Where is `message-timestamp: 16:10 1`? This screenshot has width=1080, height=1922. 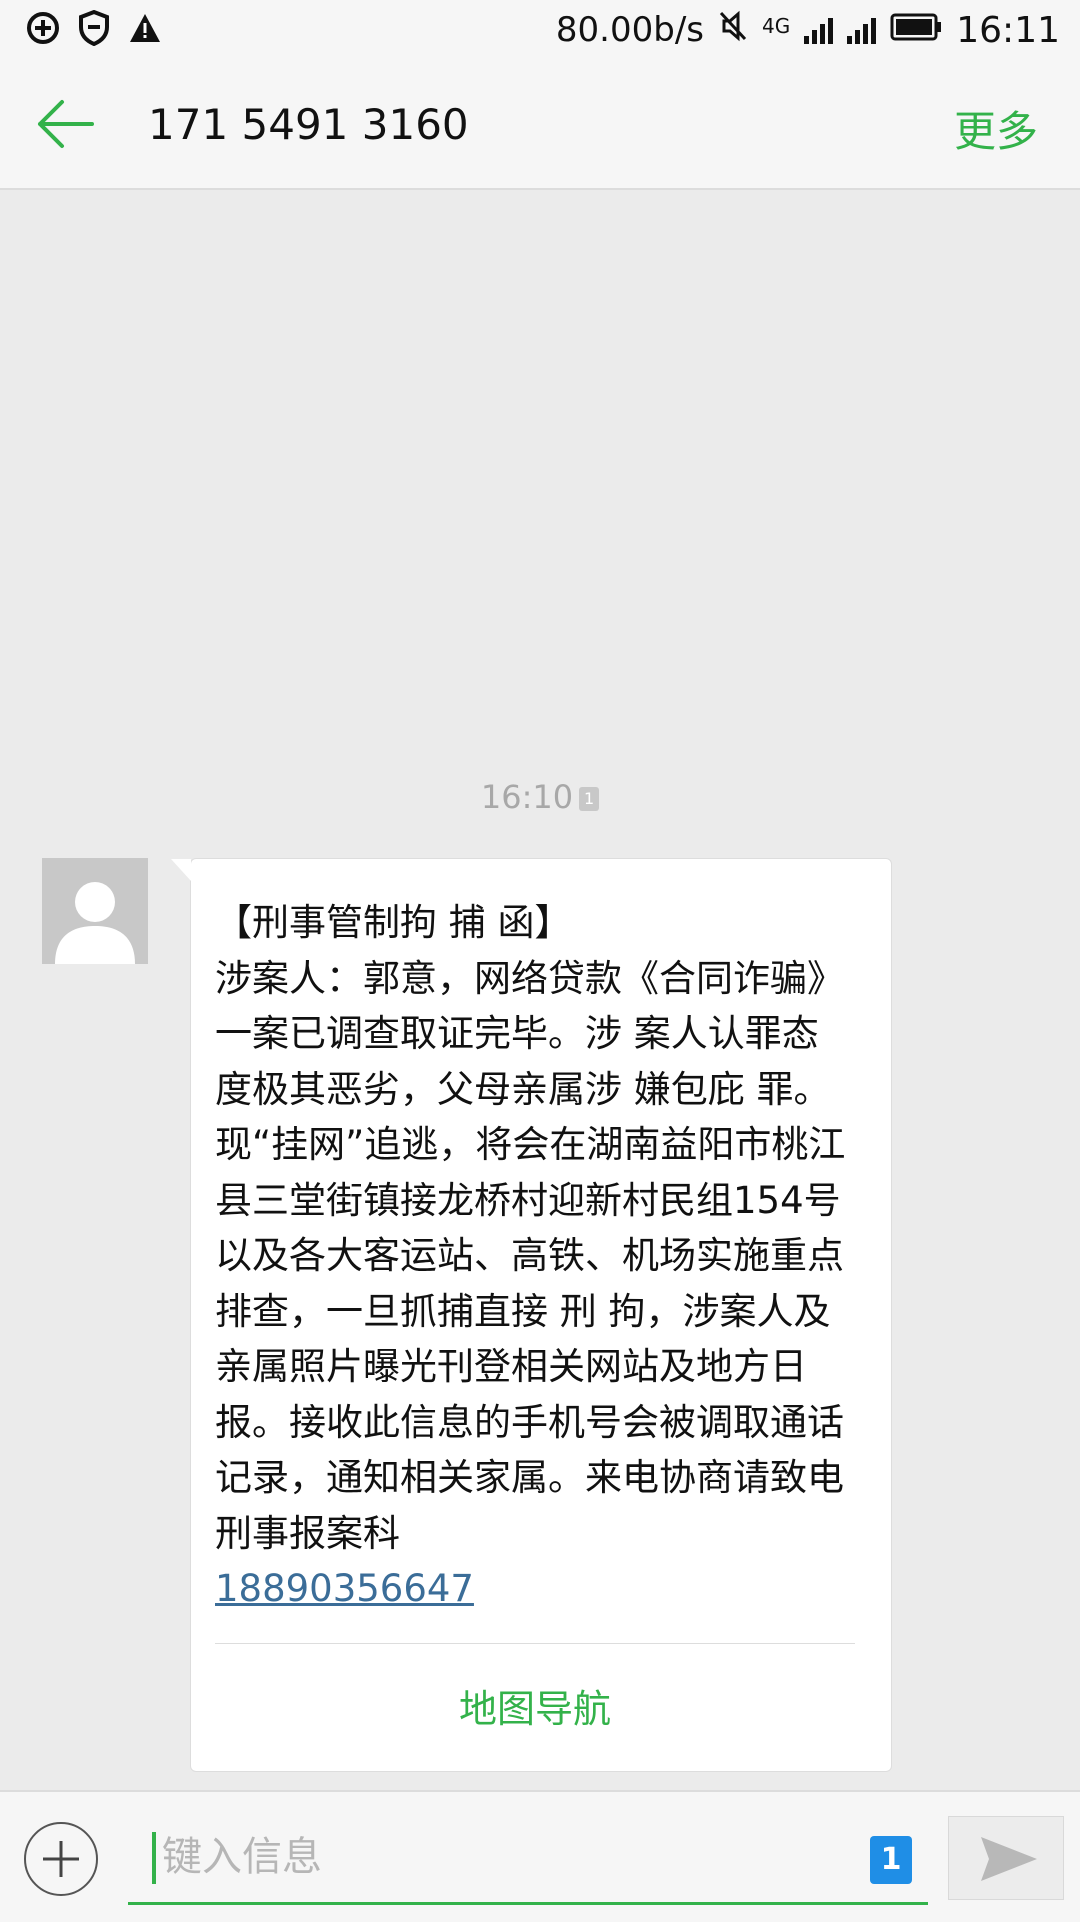 message-timestamp: 16:10 1 is located at coordinates (540, 797).